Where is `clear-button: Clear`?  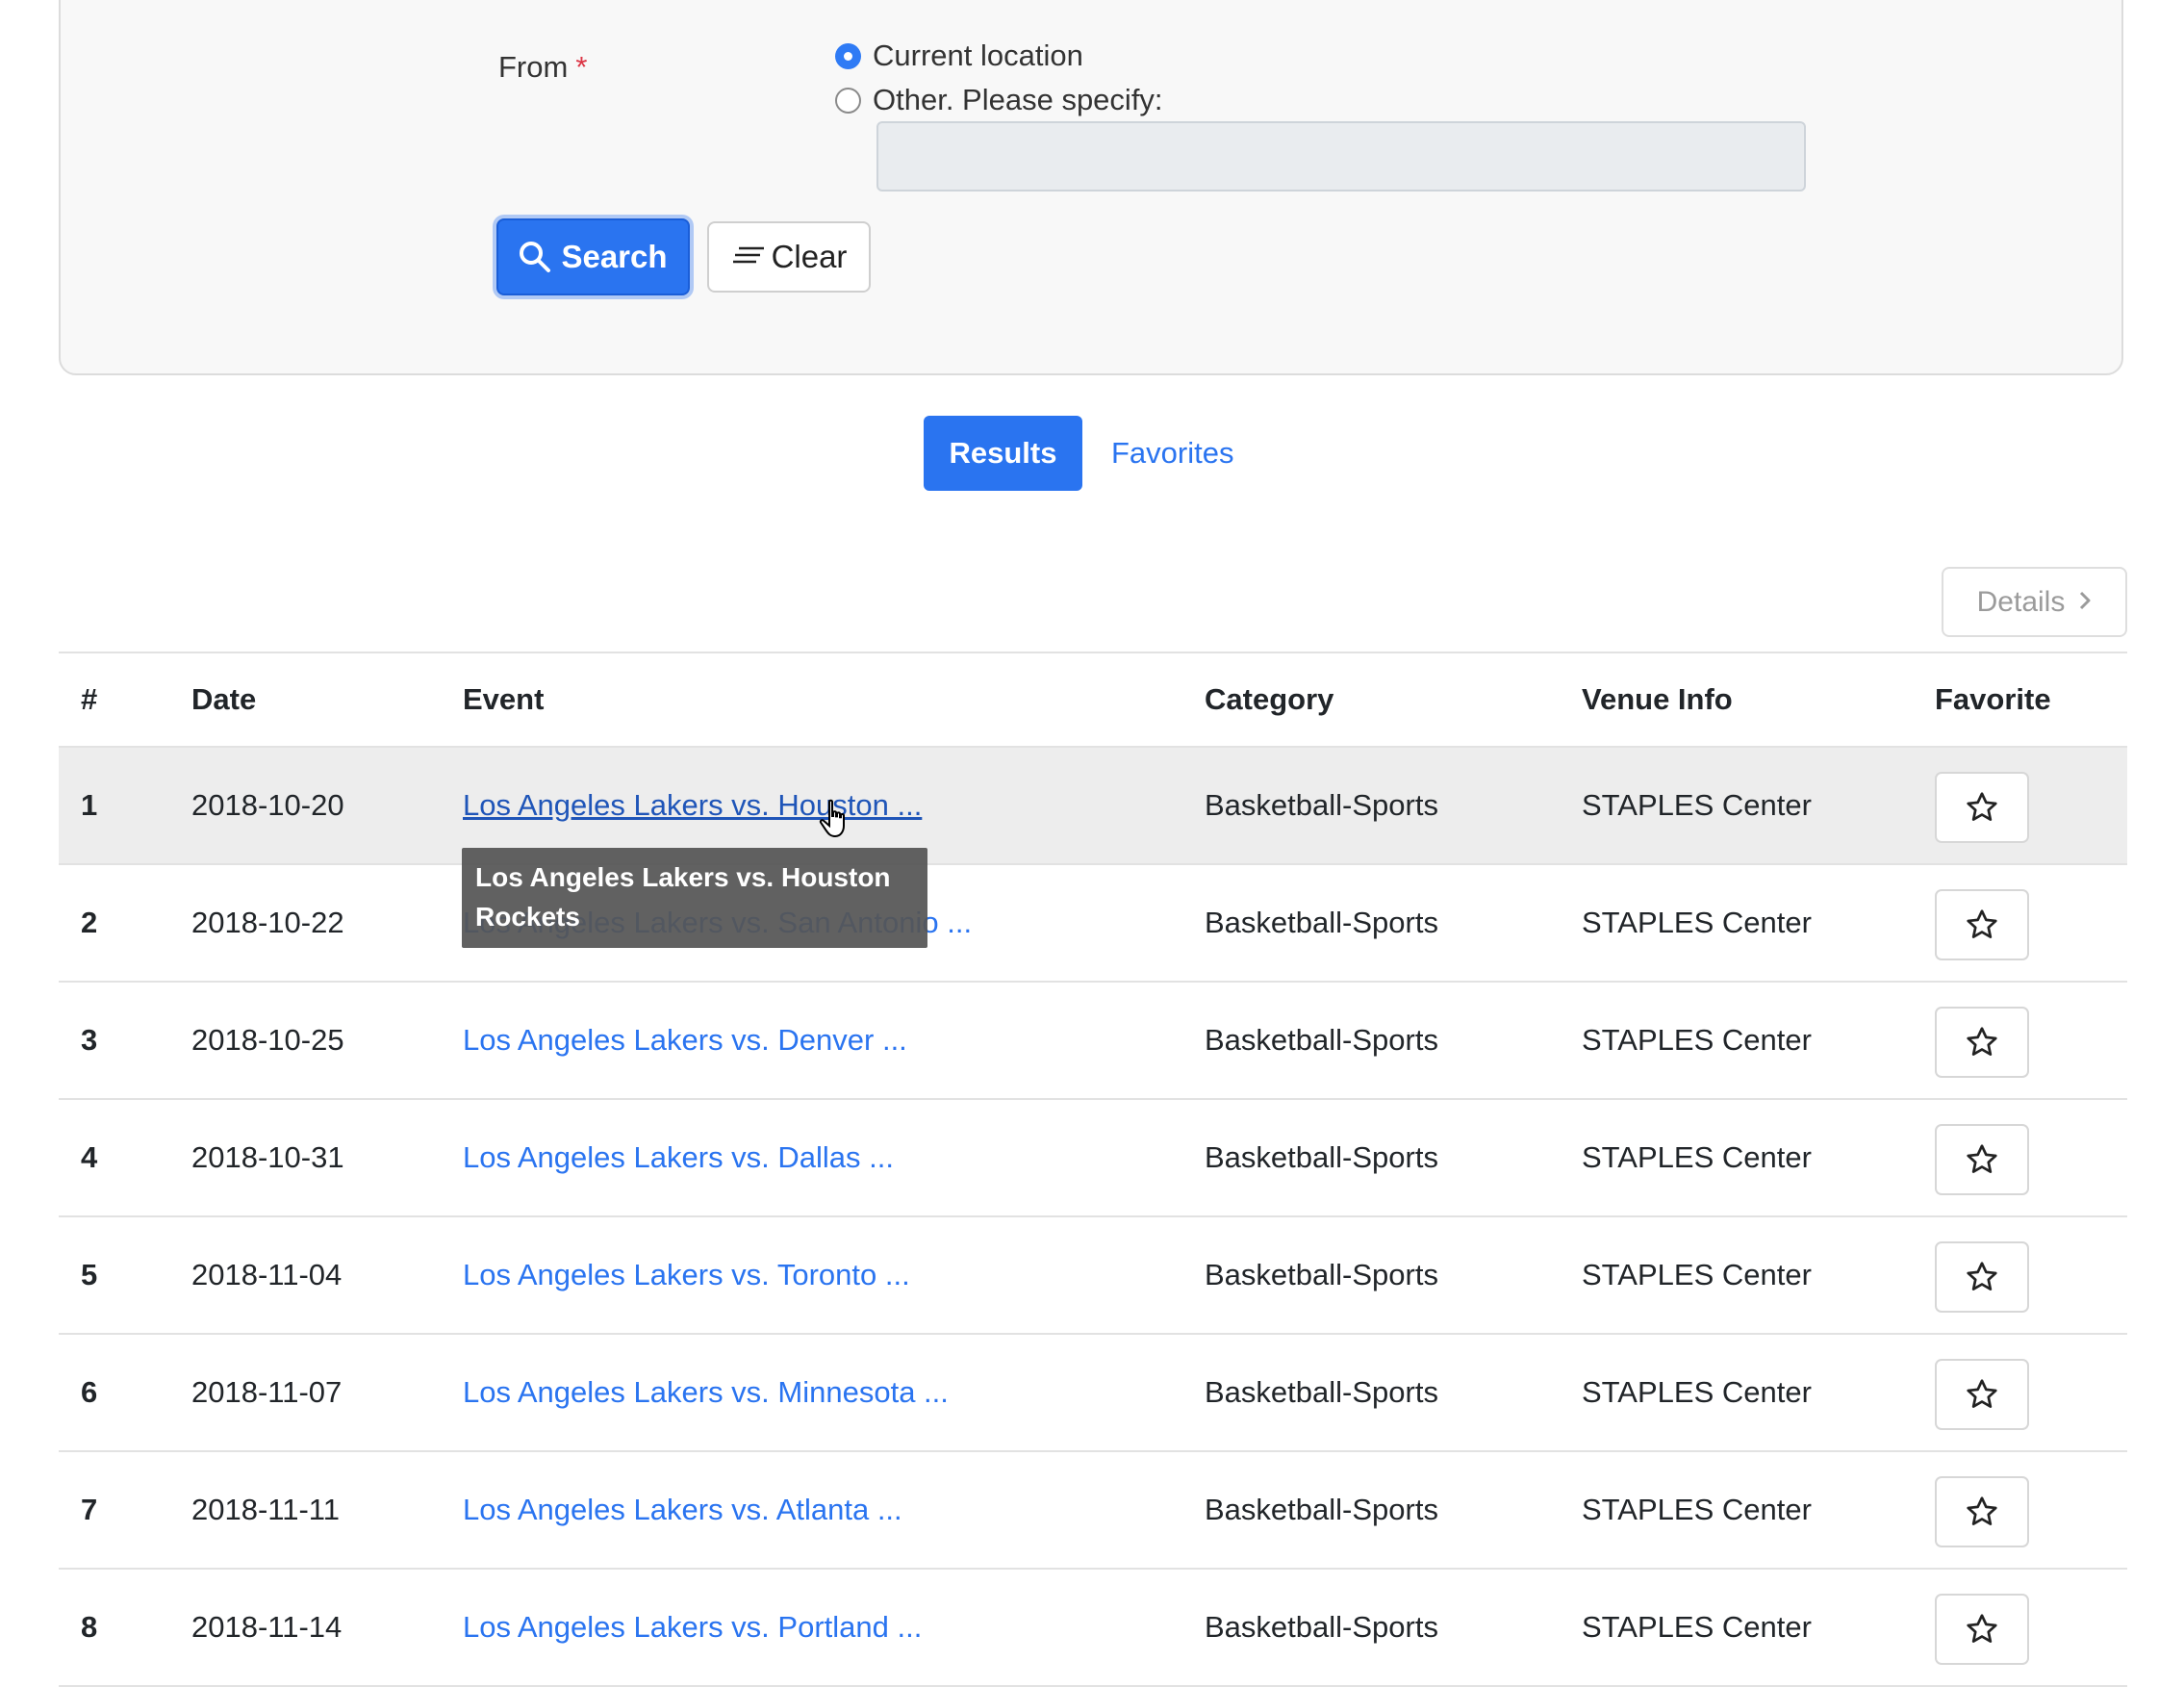 clear-button: Clear is located at coordinates (789, 257).